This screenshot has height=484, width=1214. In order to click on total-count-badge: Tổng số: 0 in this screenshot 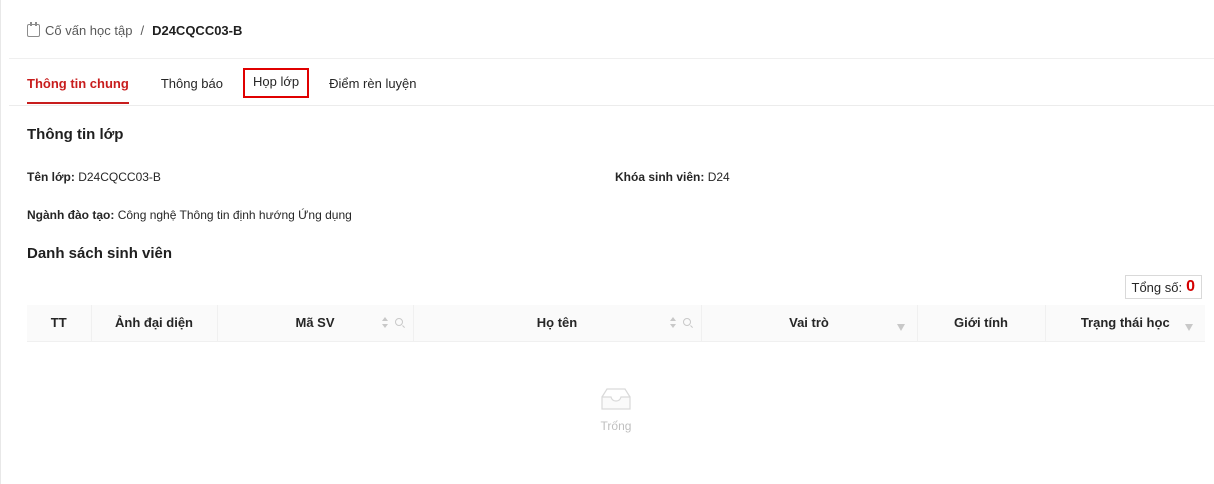, I will do `click(1163, 287)`.